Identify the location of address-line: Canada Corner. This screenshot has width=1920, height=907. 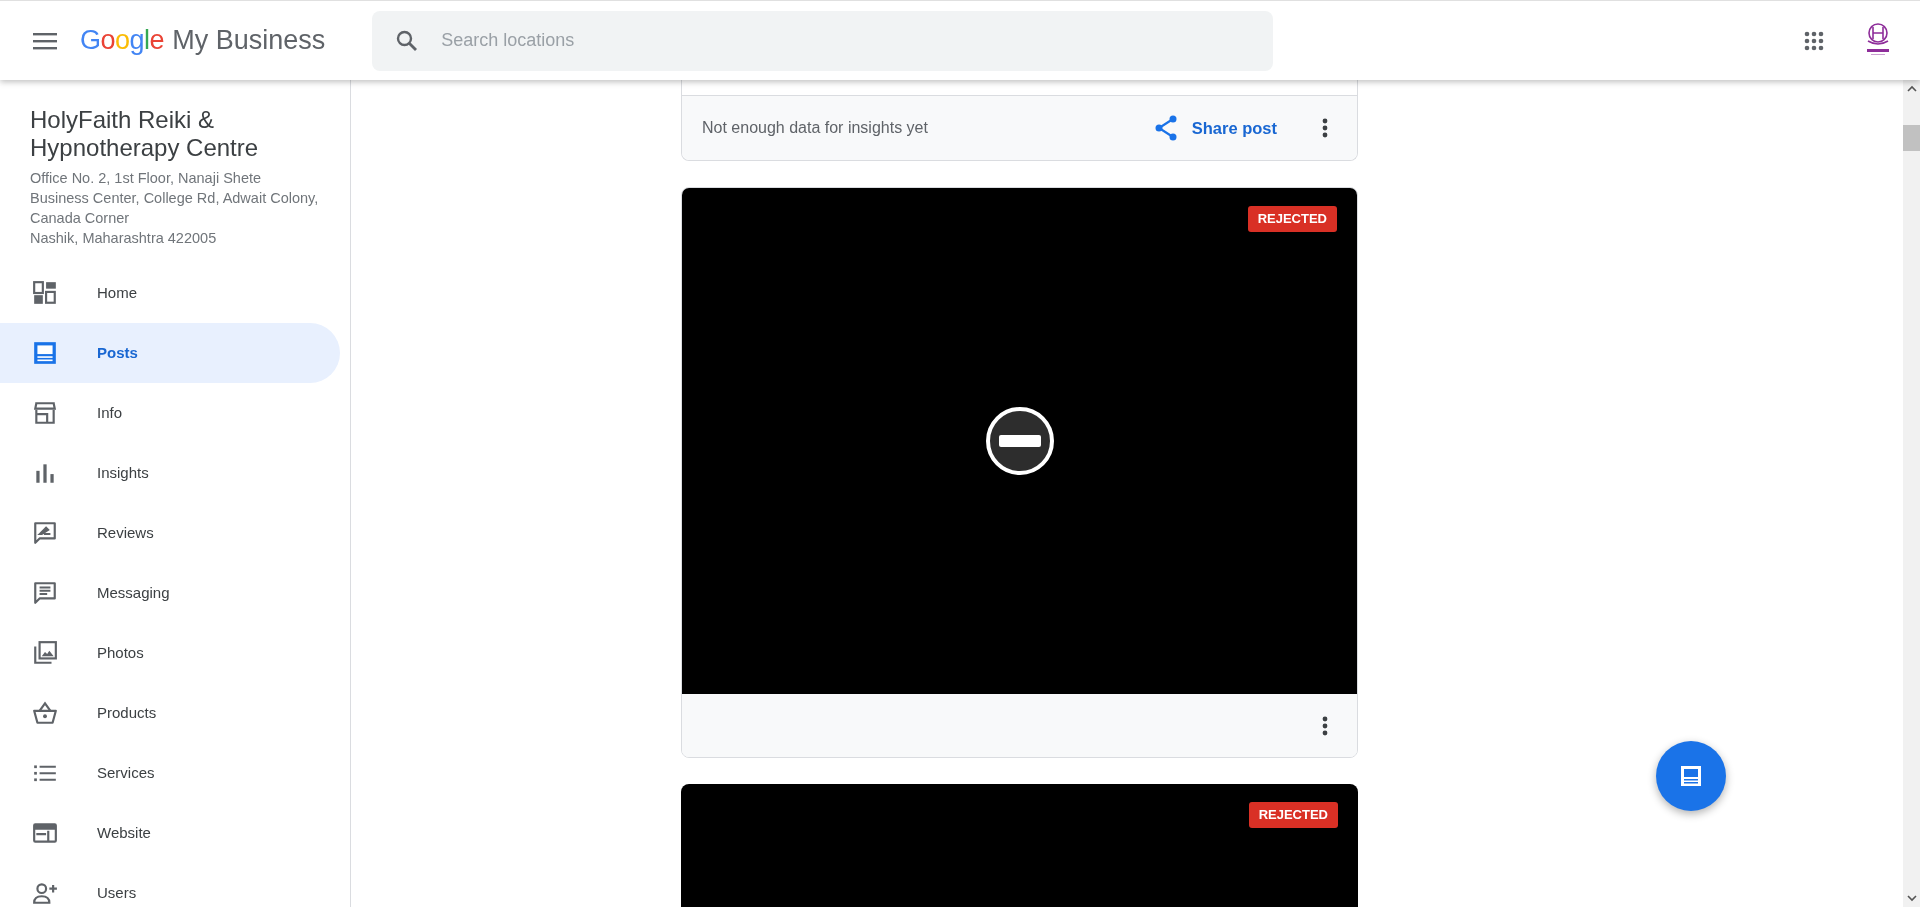
(80, 218).